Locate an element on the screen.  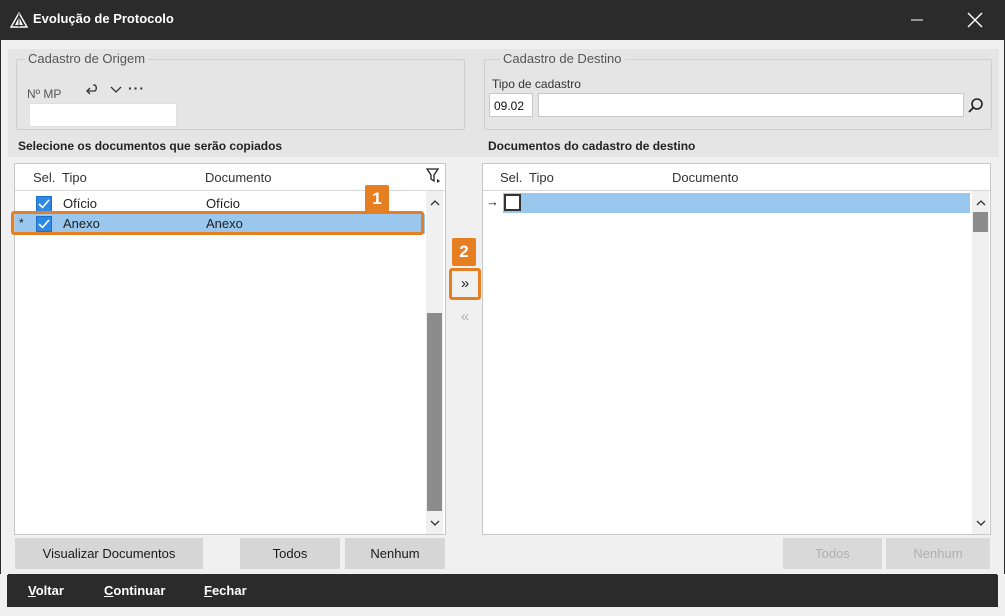
window-title: Evolução de Protocolo is located at coordinates (103, 18).